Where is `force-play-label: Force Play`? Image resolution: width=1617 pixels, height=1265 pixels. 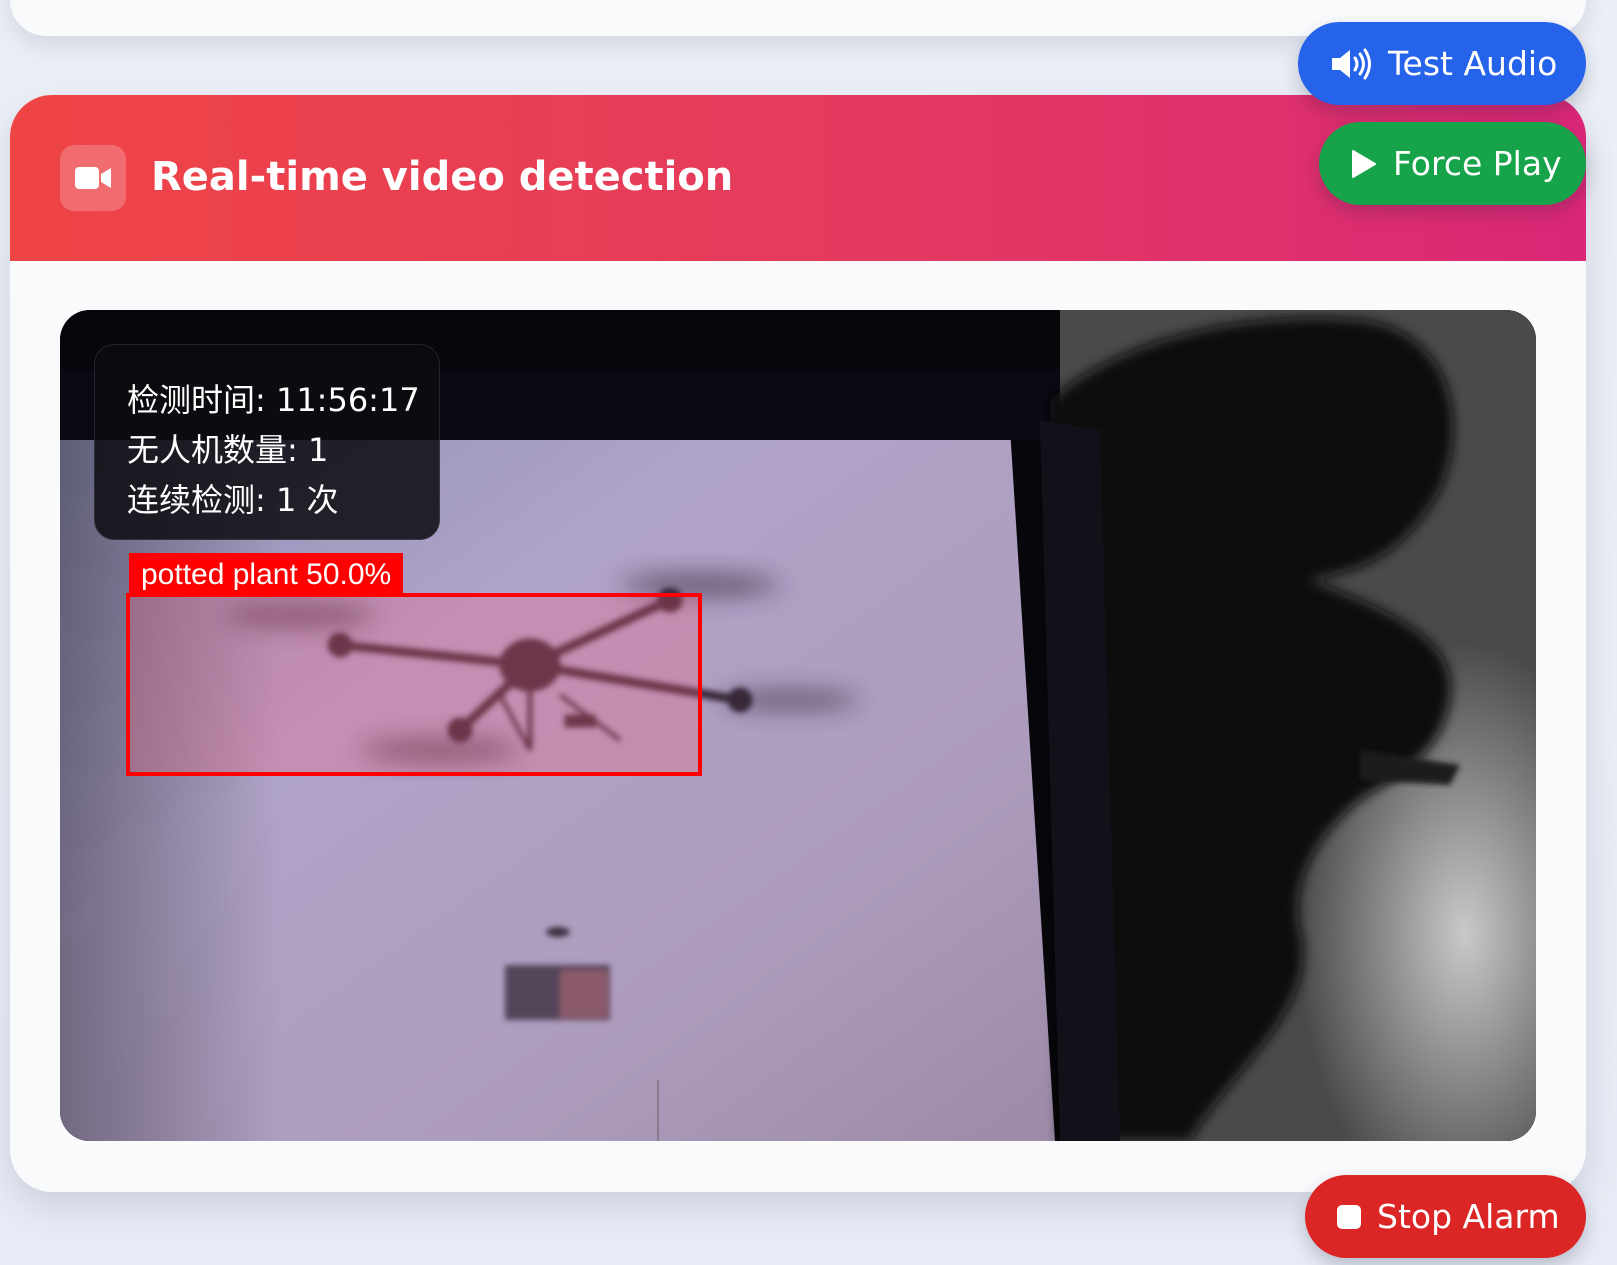 force-play-label: Force Play is located at coordinates (1477, 163).